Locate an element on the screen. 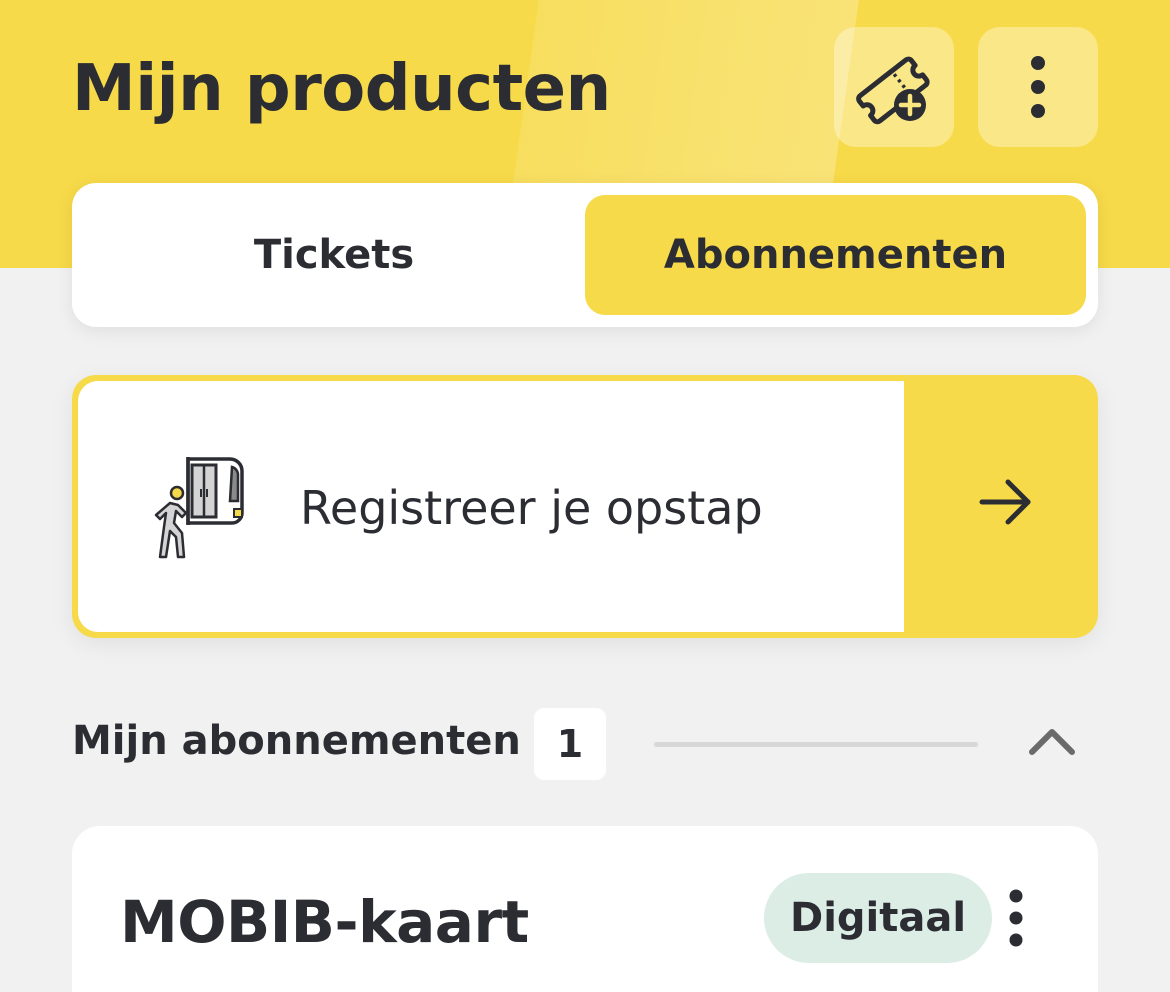 The image size is (1170, 992). product-card: MOBIB-kaart Digitaal is located at coordinates (585, 909).